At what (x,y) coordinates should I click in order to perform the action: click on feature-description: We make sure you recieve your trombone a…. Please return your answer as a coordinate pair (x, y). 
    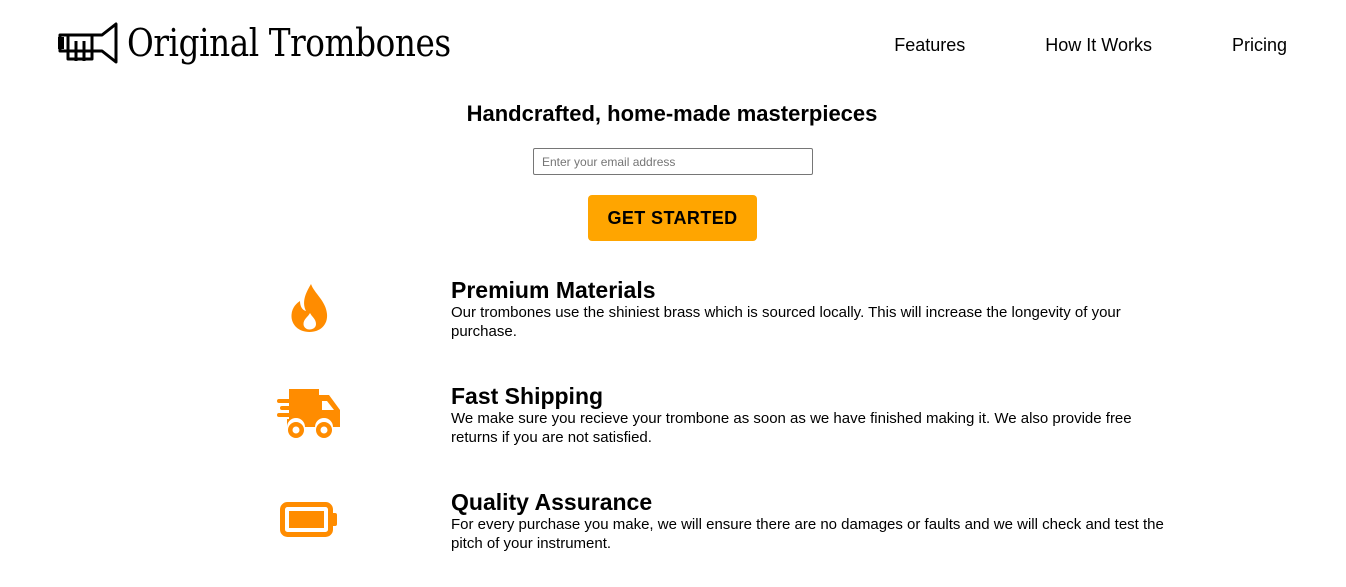
    Looking at the image, I should click on (791, 428).